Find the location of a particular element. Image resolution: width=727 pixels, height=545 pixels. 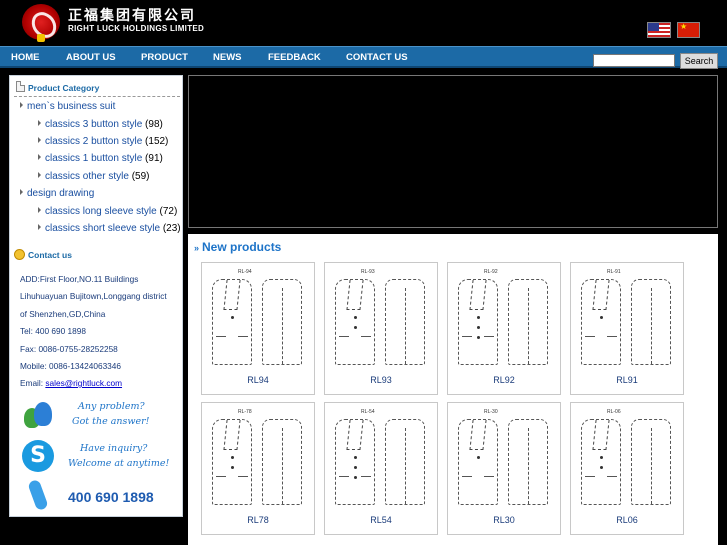

contact-mobile: Mobile: 0086-13424063346 is located at coordinates (71, 366).